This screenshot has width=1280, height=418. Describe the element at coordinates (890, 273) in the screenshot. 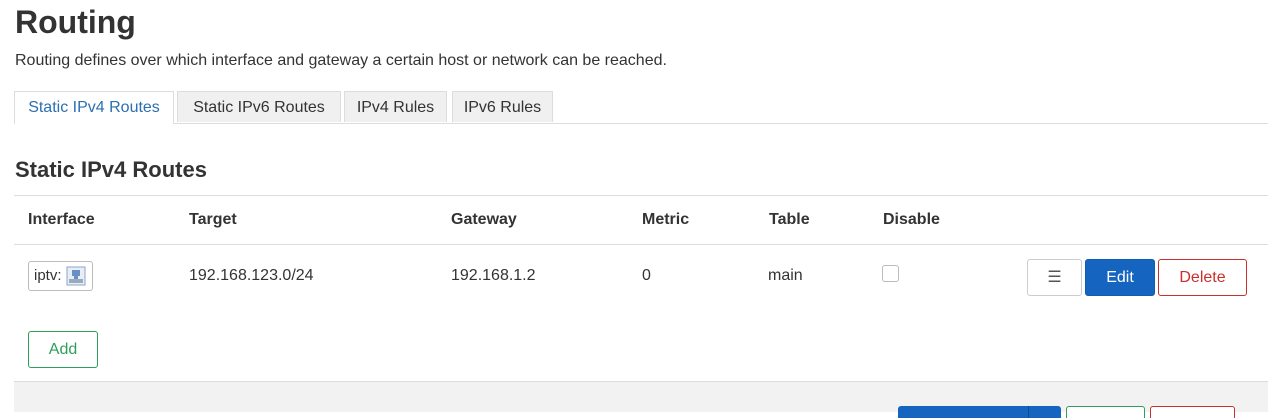

I see `disable-checkbox` at that location.